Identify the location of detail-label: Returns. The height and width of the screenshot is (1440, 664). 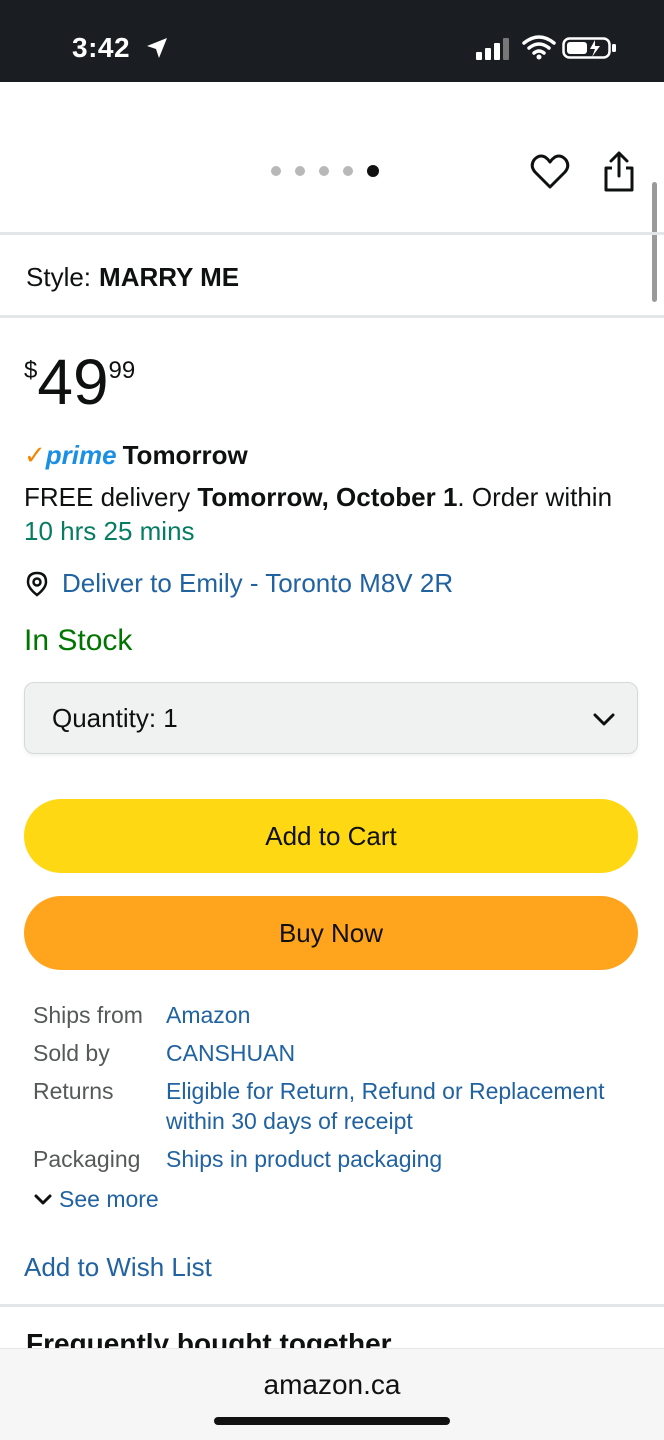
(73, 1091).